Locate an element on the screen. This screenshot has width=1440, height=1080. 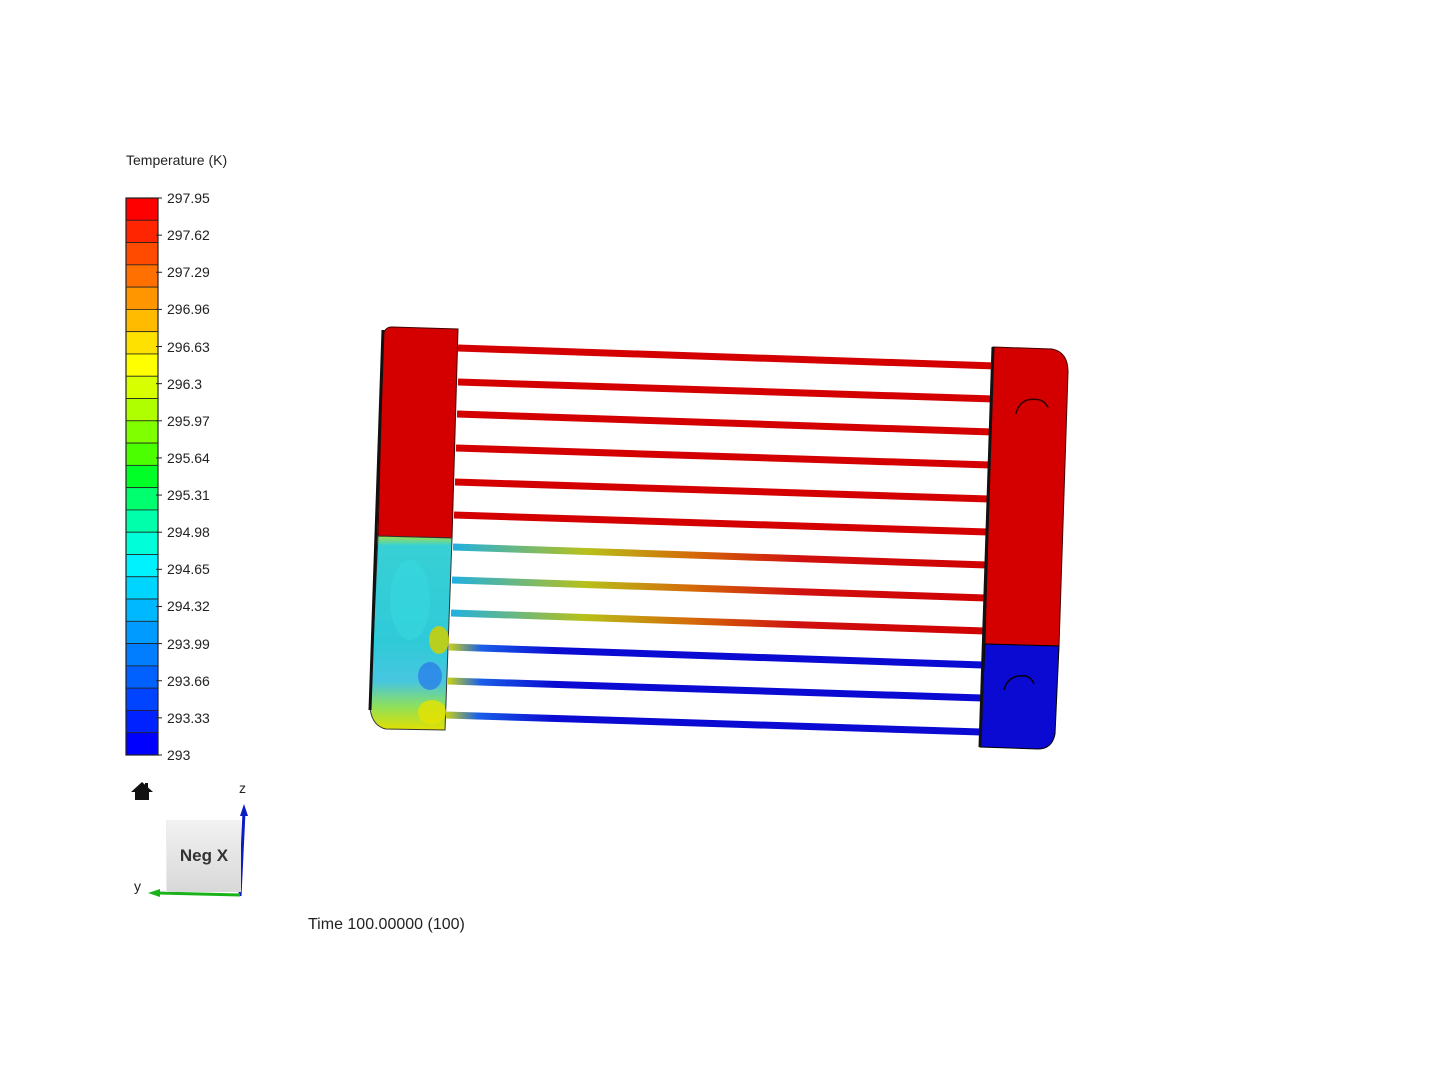
legend-tick-label: 296.3 is located at coordinates (185, 383).